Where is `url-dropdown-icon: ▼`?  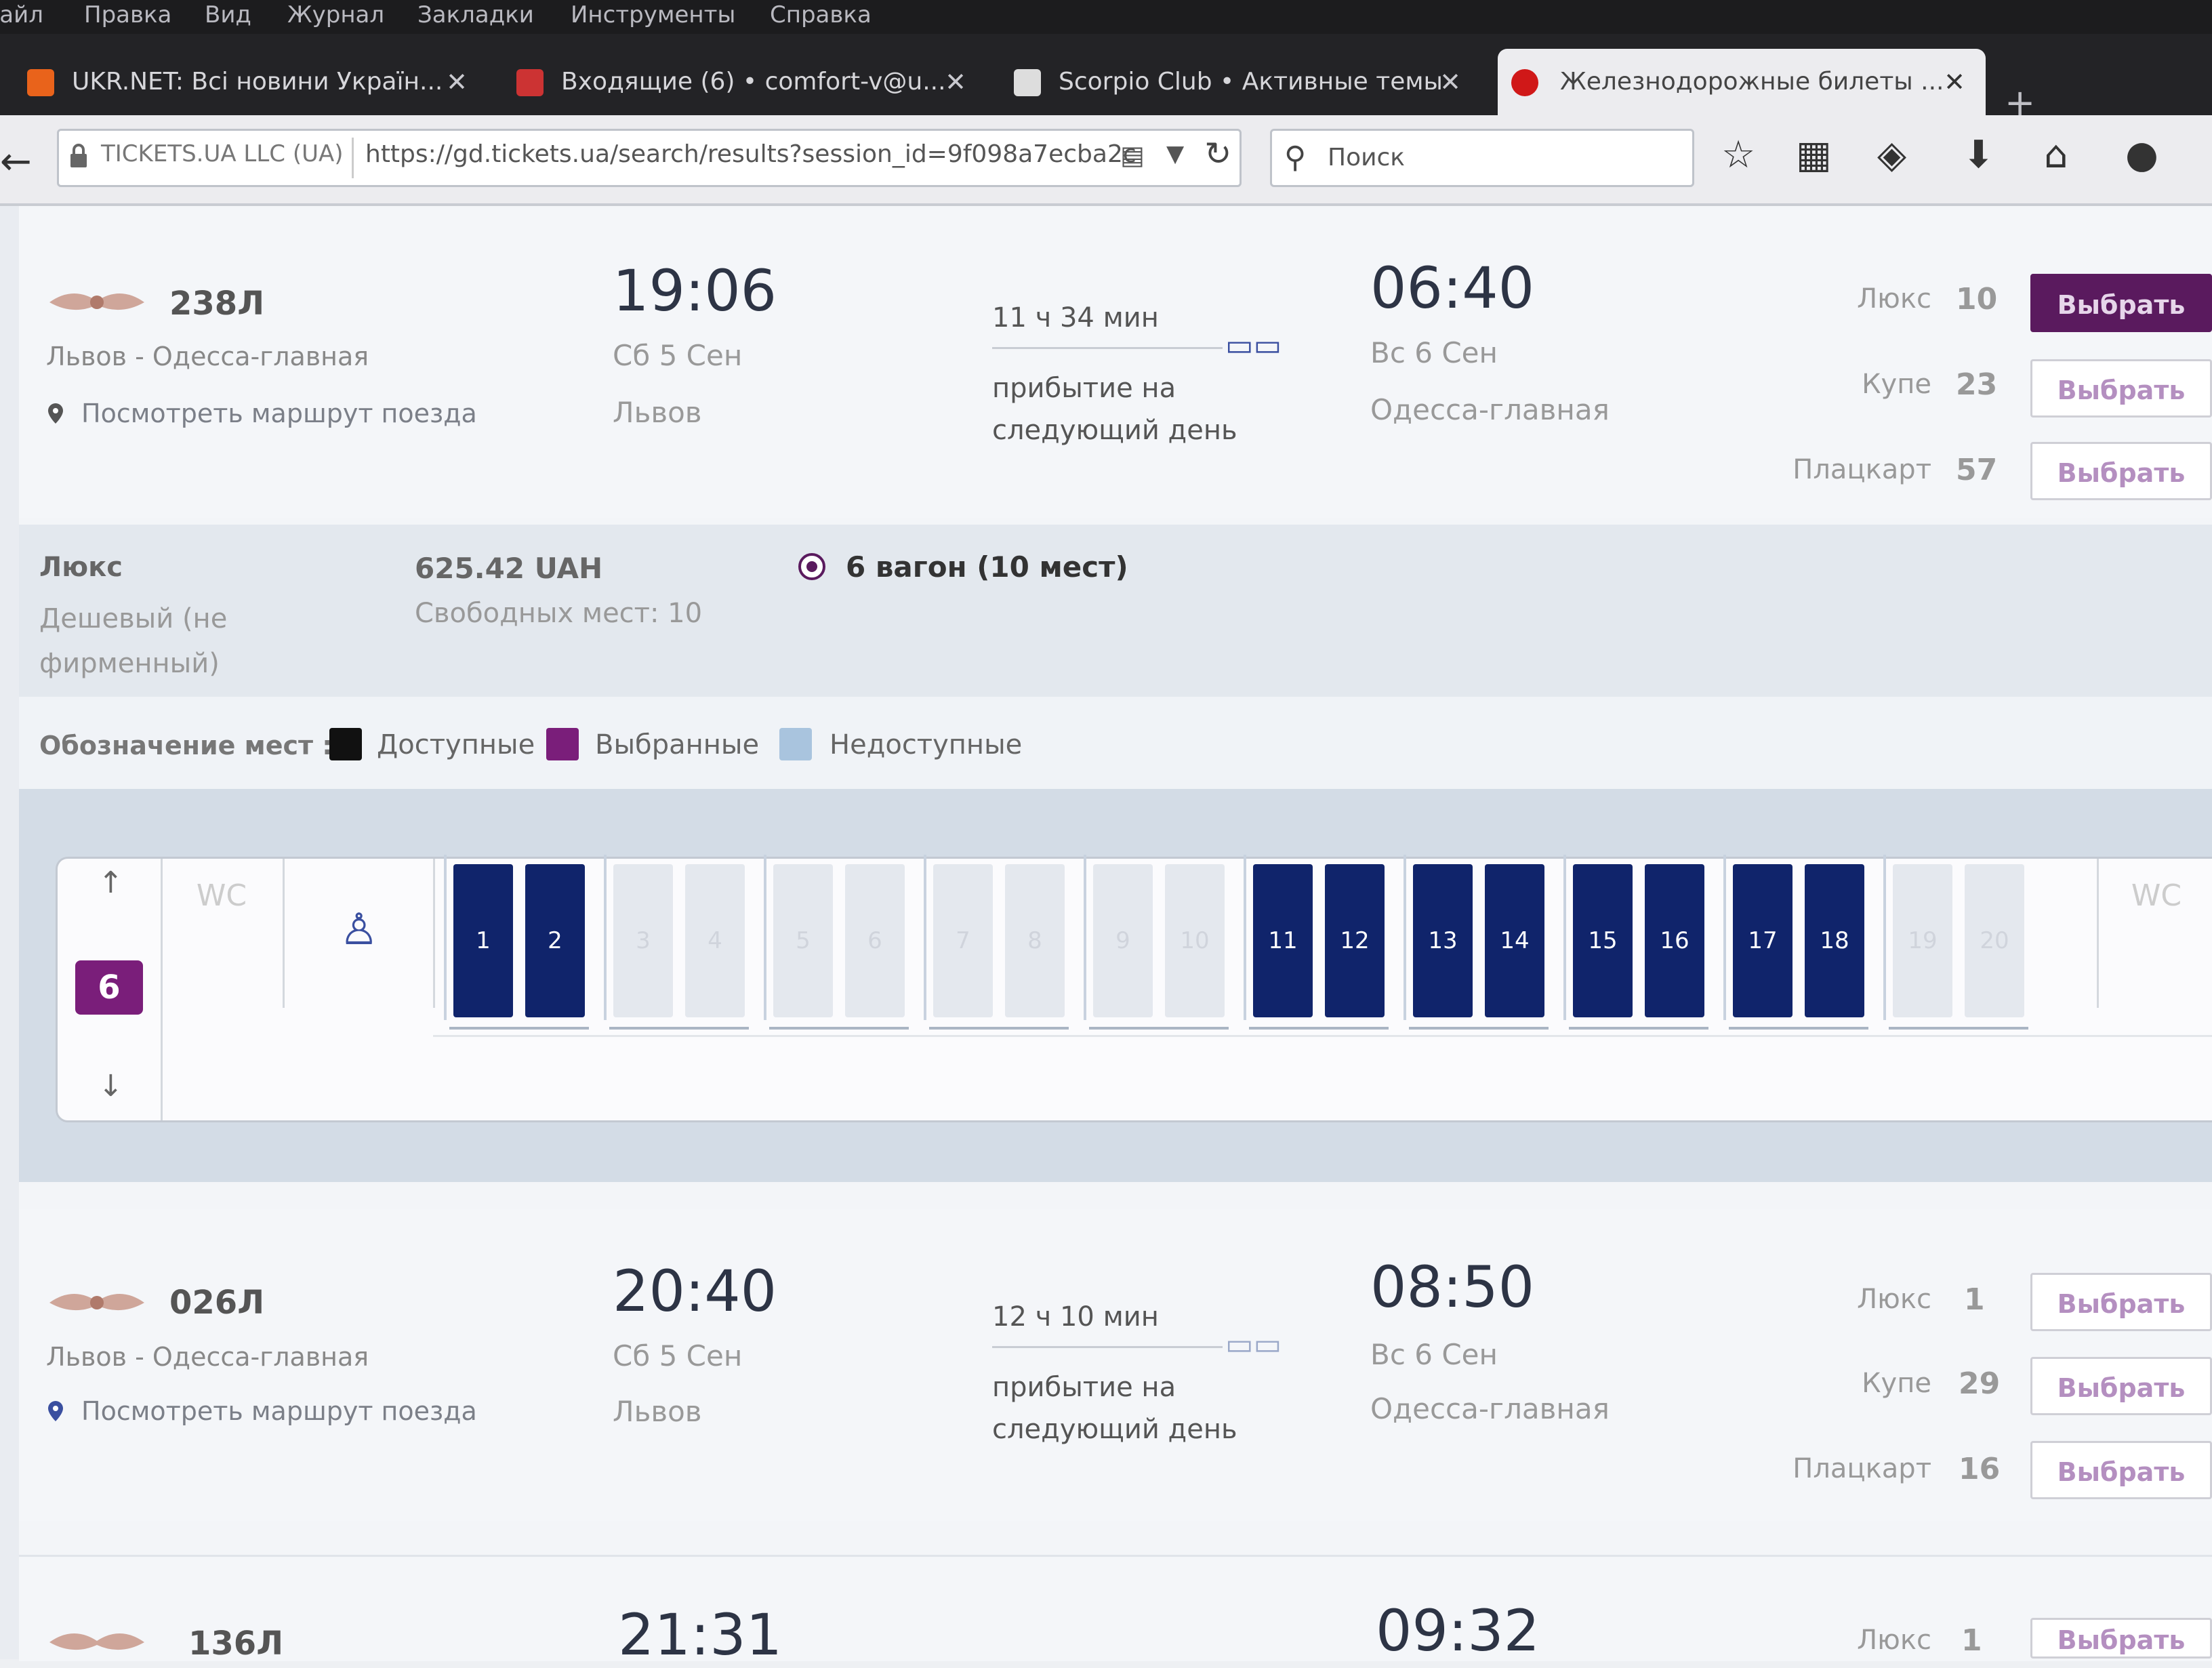
url-dropdown-icon: ▼ is located at coordinates (1175, 153).